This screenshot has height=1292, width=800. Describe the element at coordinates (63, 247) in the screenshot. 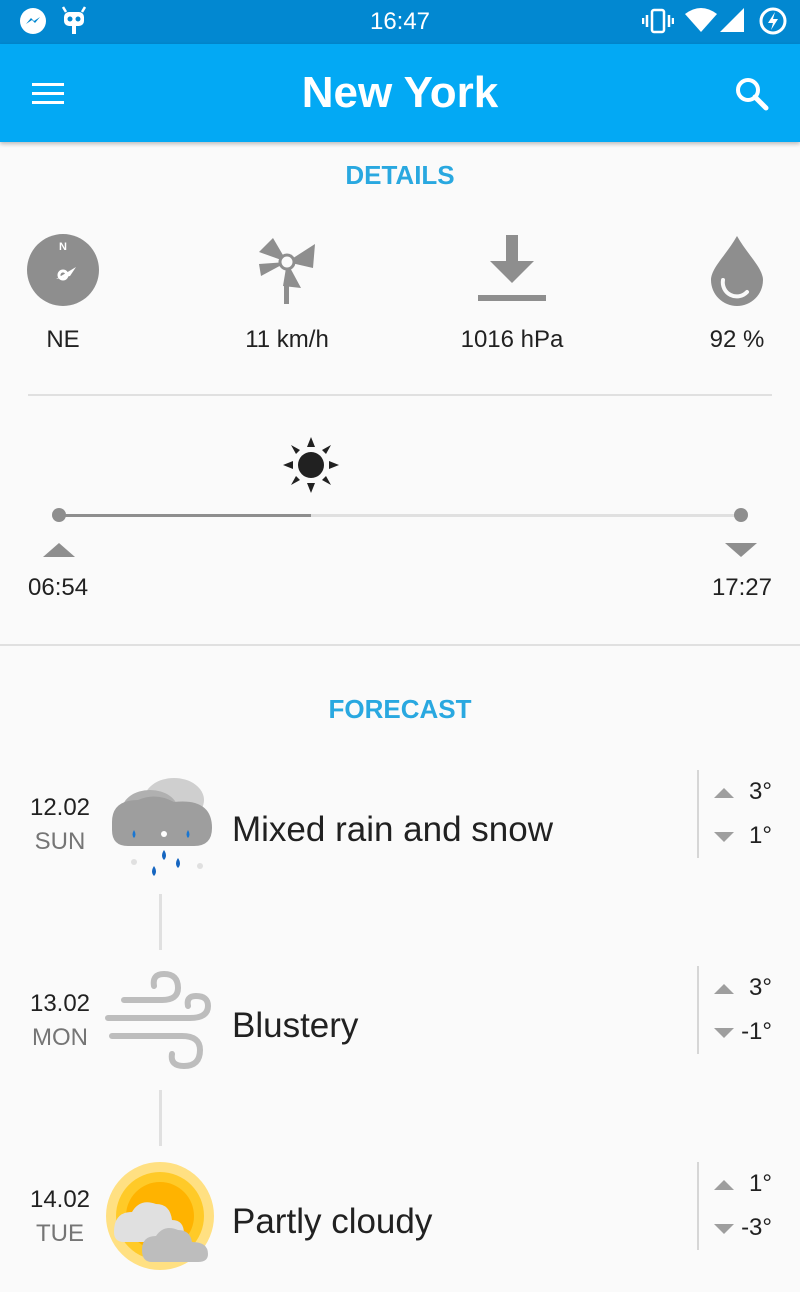

I see `svg-text: N` at that location.